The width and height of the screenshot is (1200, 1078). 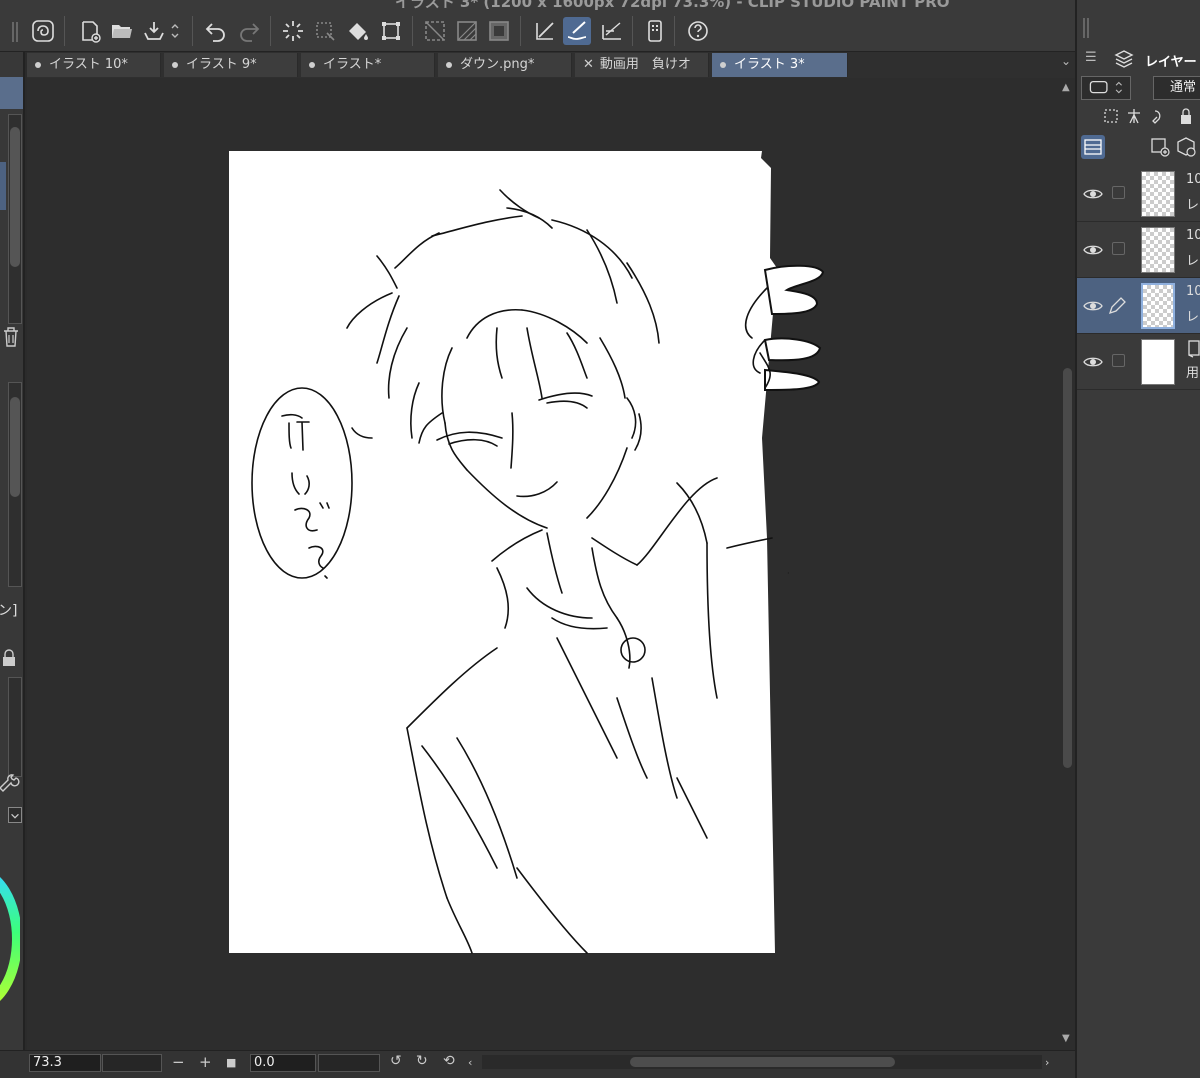 What do you see at coordinates (449, 1061) in the screenshot?
I see `reset-rotation-icon: ⟲` at bounding box center [449, 1061].